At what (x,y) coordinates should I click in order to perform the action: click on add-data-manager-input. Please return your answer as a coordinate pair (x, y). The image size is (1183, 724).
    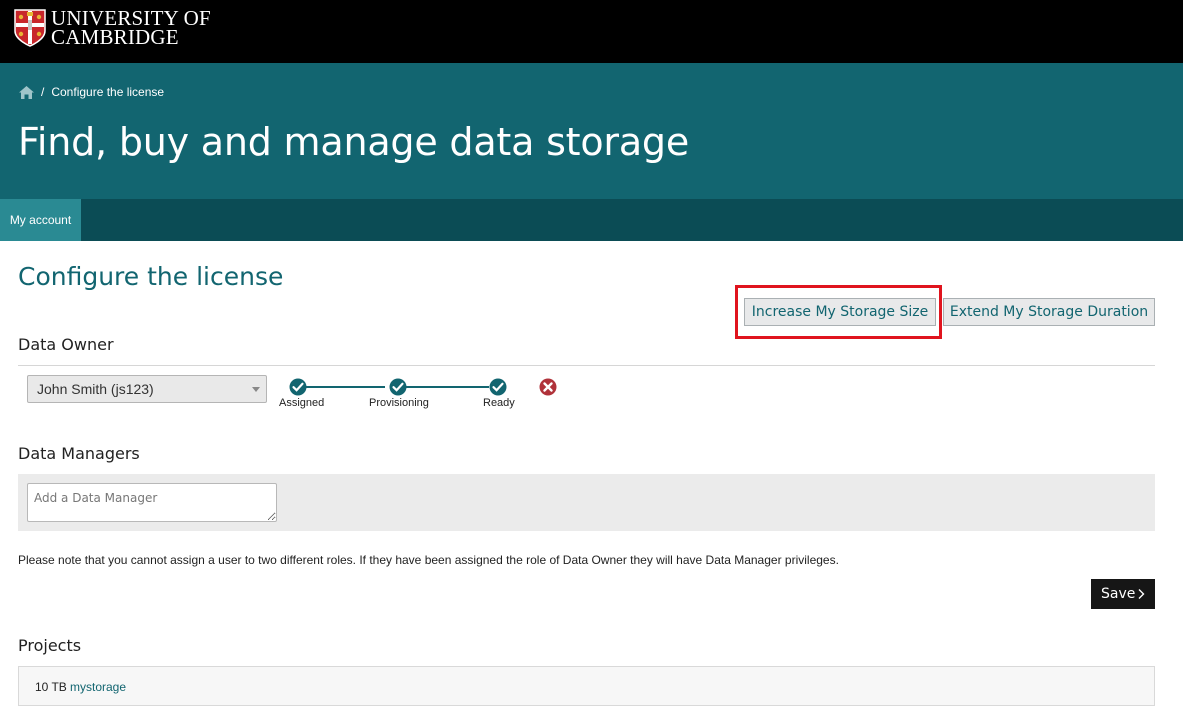
    Looking at the image, I should click on (152, 502).